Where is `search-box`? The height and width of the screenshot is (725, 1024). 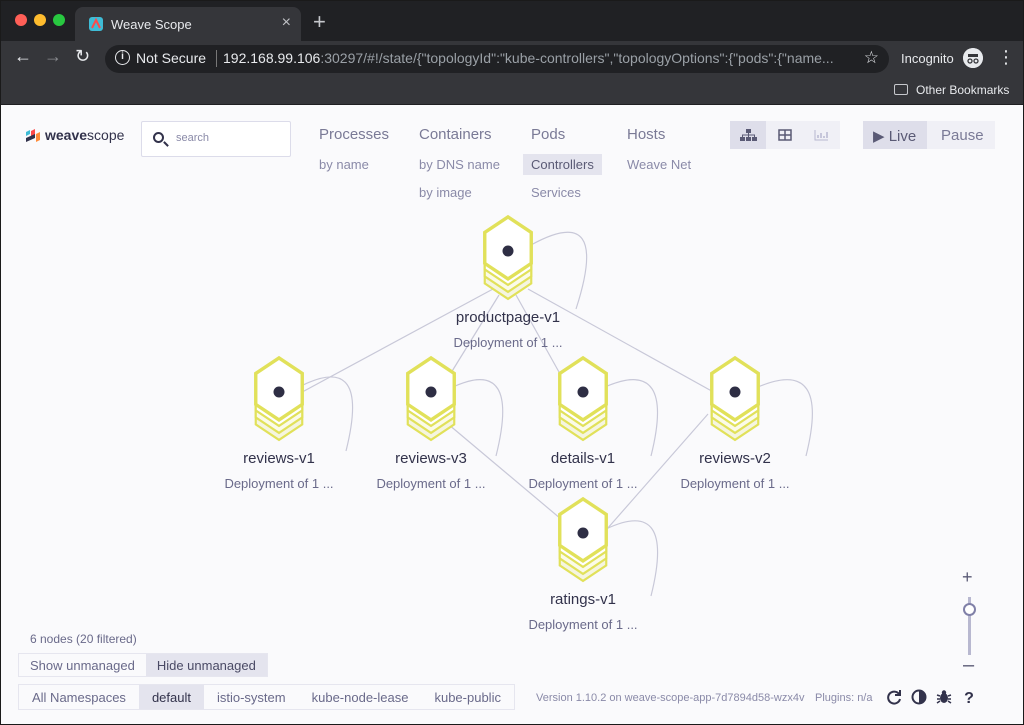 search-box is located at coordinates (216, 139).